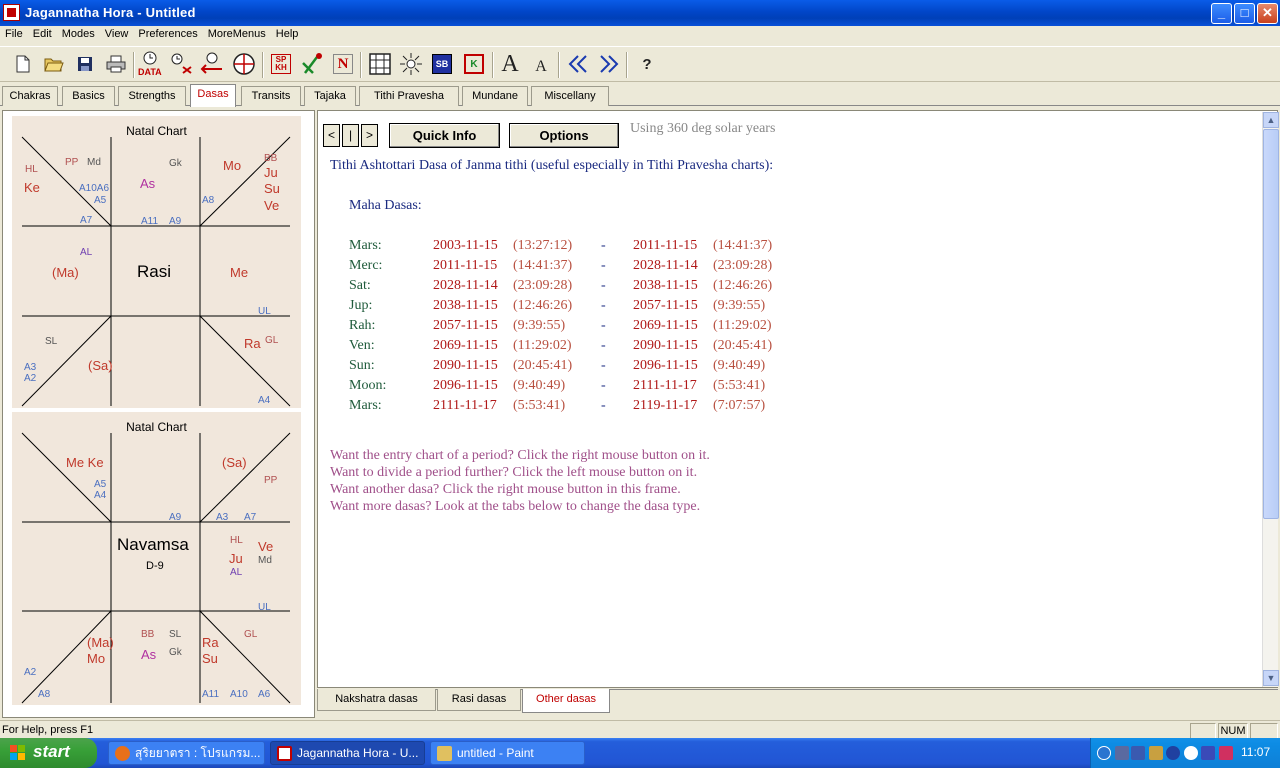  What do you see at coordinates (182, 64) in the screenshot?
I see `time-adjust-icon` at bounding box center [182, 64].